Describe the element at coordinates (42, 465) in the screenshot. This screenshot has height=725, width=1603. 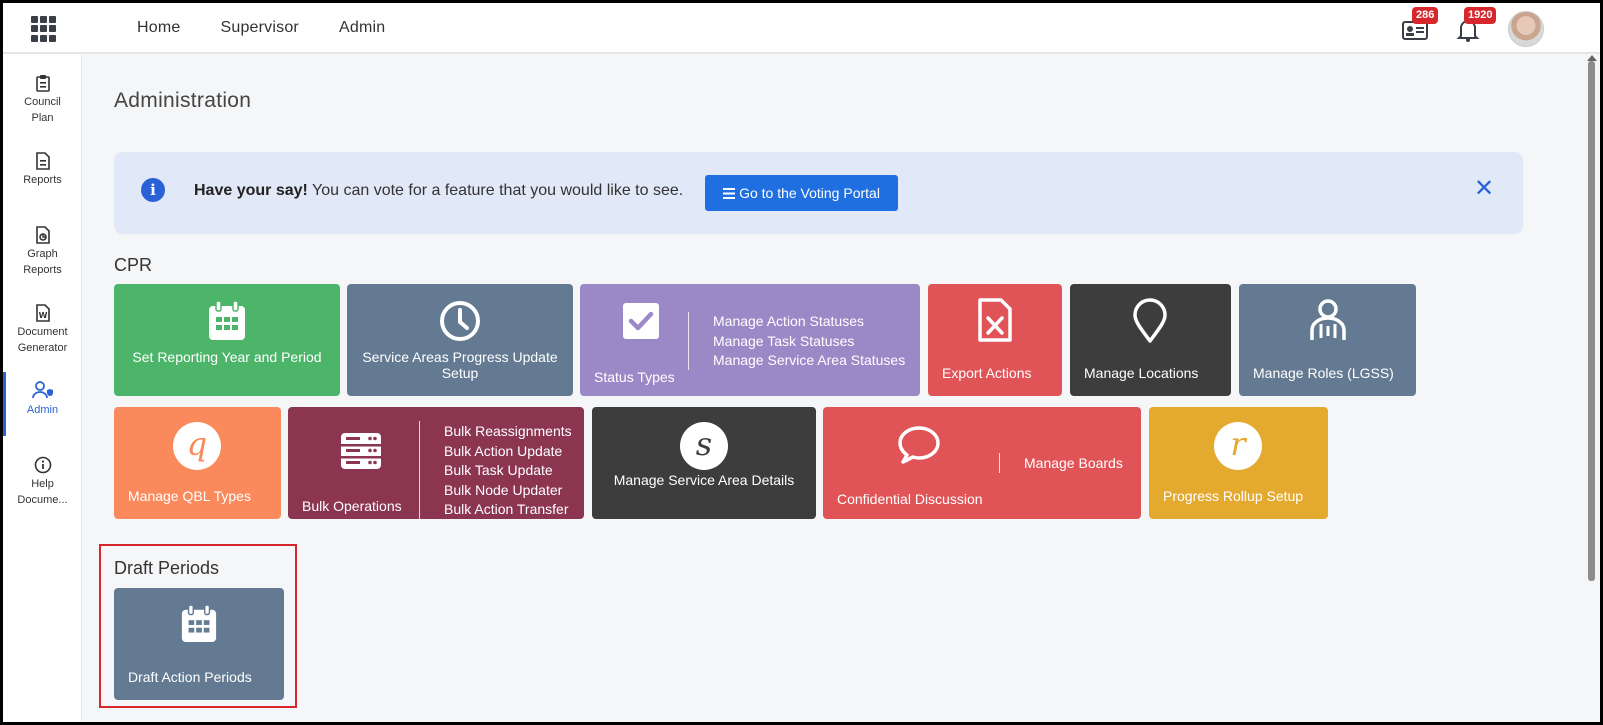
I see `info-circle-icon` at that location.